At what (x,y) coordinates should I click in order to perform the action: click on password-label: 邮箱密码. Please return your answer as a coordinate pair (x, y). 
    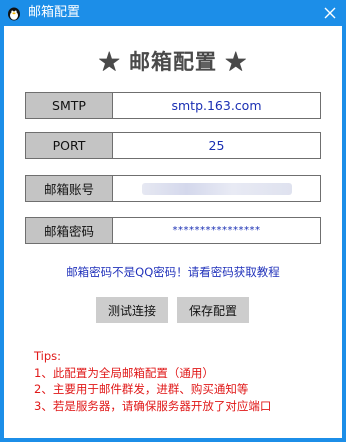
    Looking at the image, I should click on (69, 230).